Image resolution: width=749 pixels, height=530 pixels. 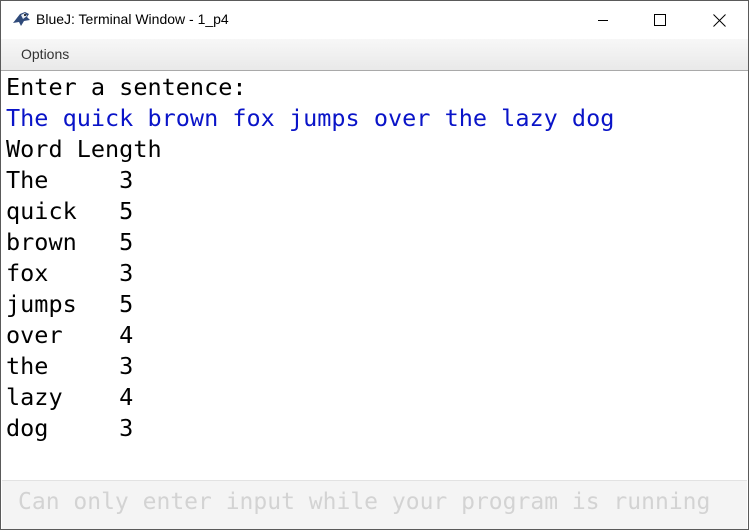 What do you see at coordinates (70, 304) in the screenshot?
I see `terminal-output-line: jumps 5` at bounding box center [70, 304].